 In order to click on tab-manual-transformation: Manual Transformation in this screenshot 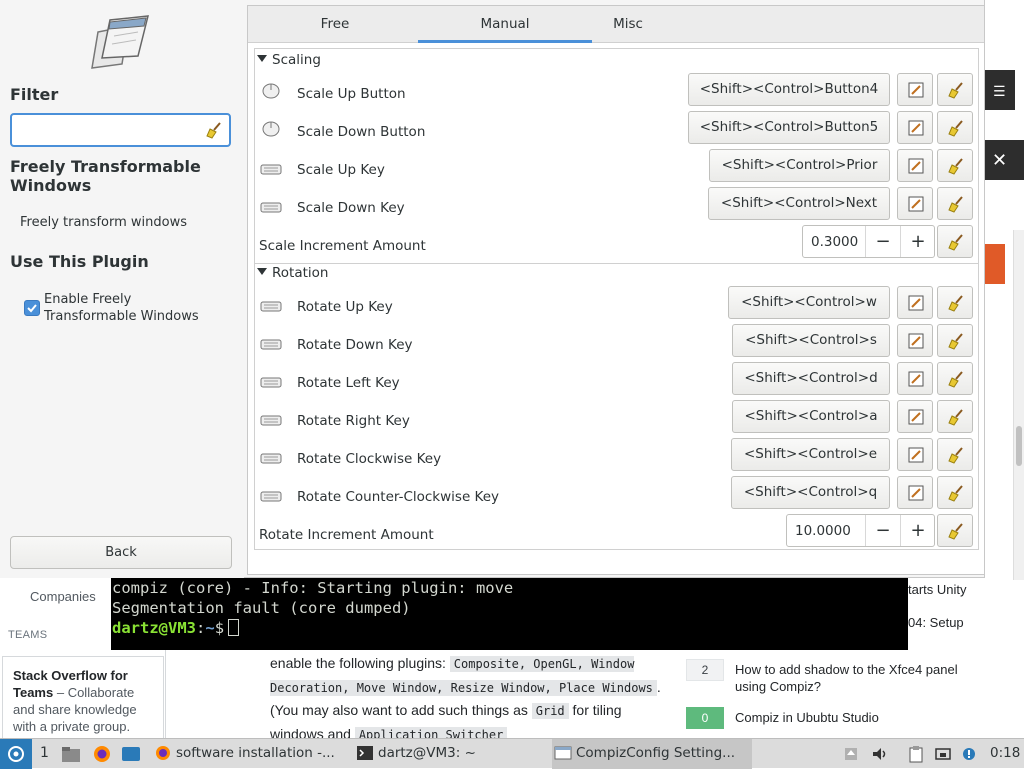, I will do `click(505, 37)`.